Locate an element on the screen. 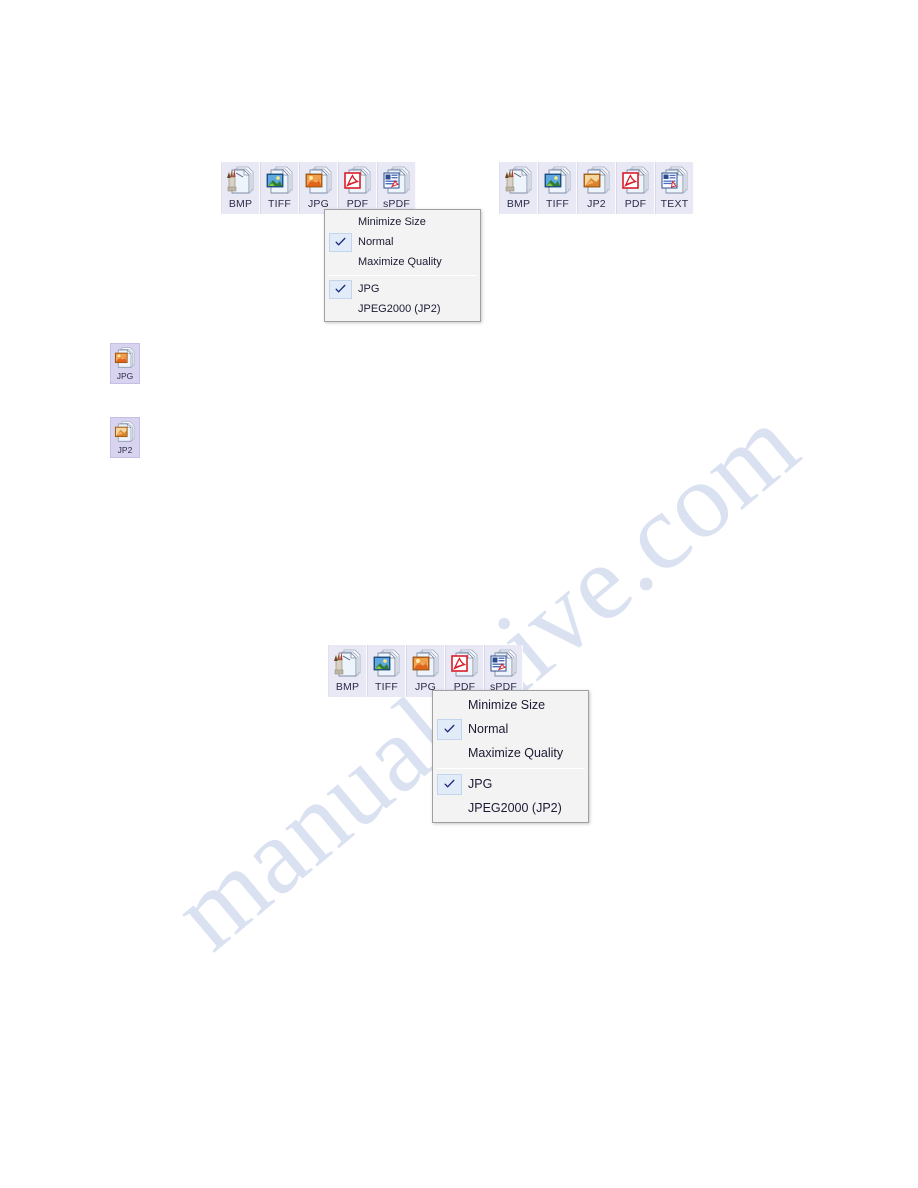 The width and height of the screenshot is (918, 1188). standalone-icon-label: JP2 is located at coordinates (125, 450).